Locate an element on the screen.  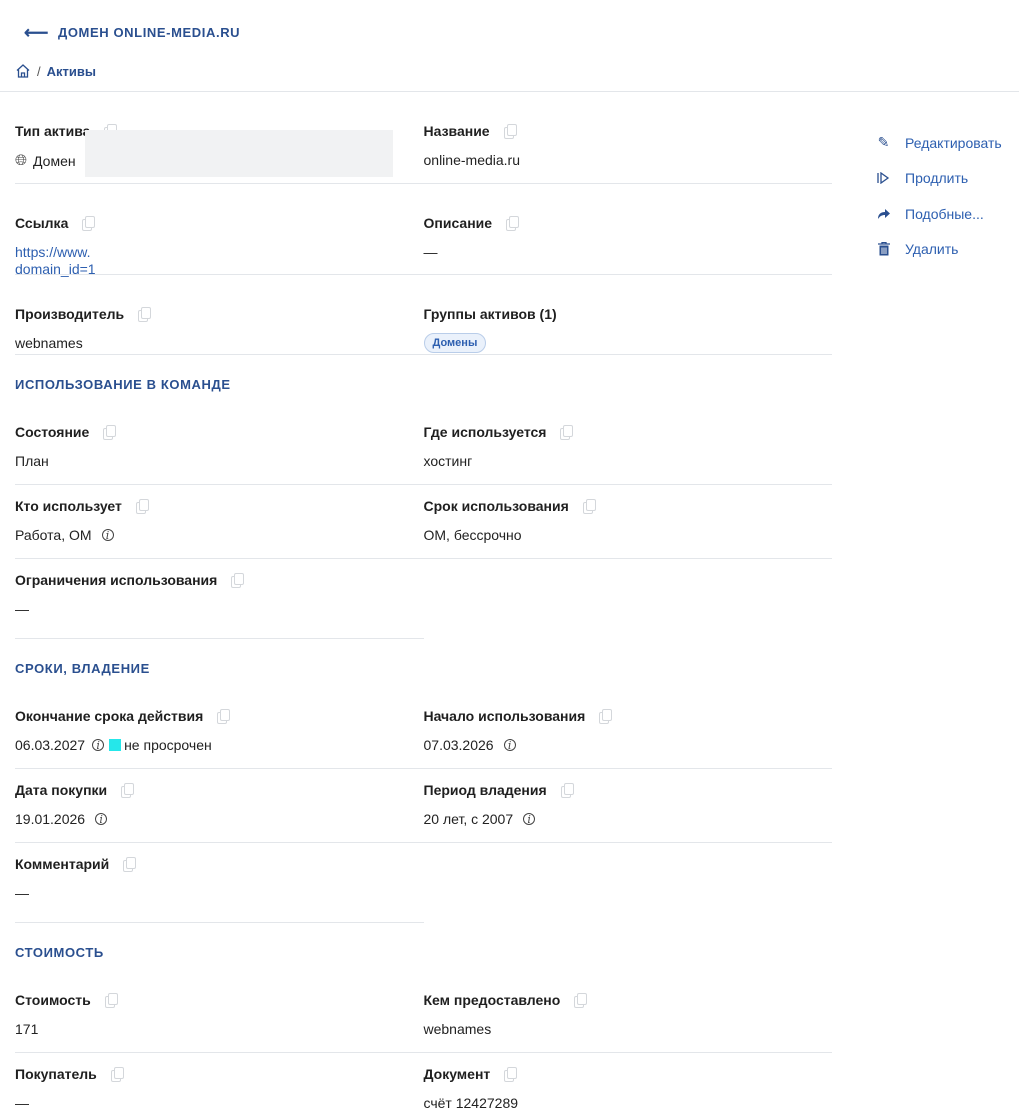
field-start-date: Начало использования 07.03.2026 i is located at coordinates (628, 731).